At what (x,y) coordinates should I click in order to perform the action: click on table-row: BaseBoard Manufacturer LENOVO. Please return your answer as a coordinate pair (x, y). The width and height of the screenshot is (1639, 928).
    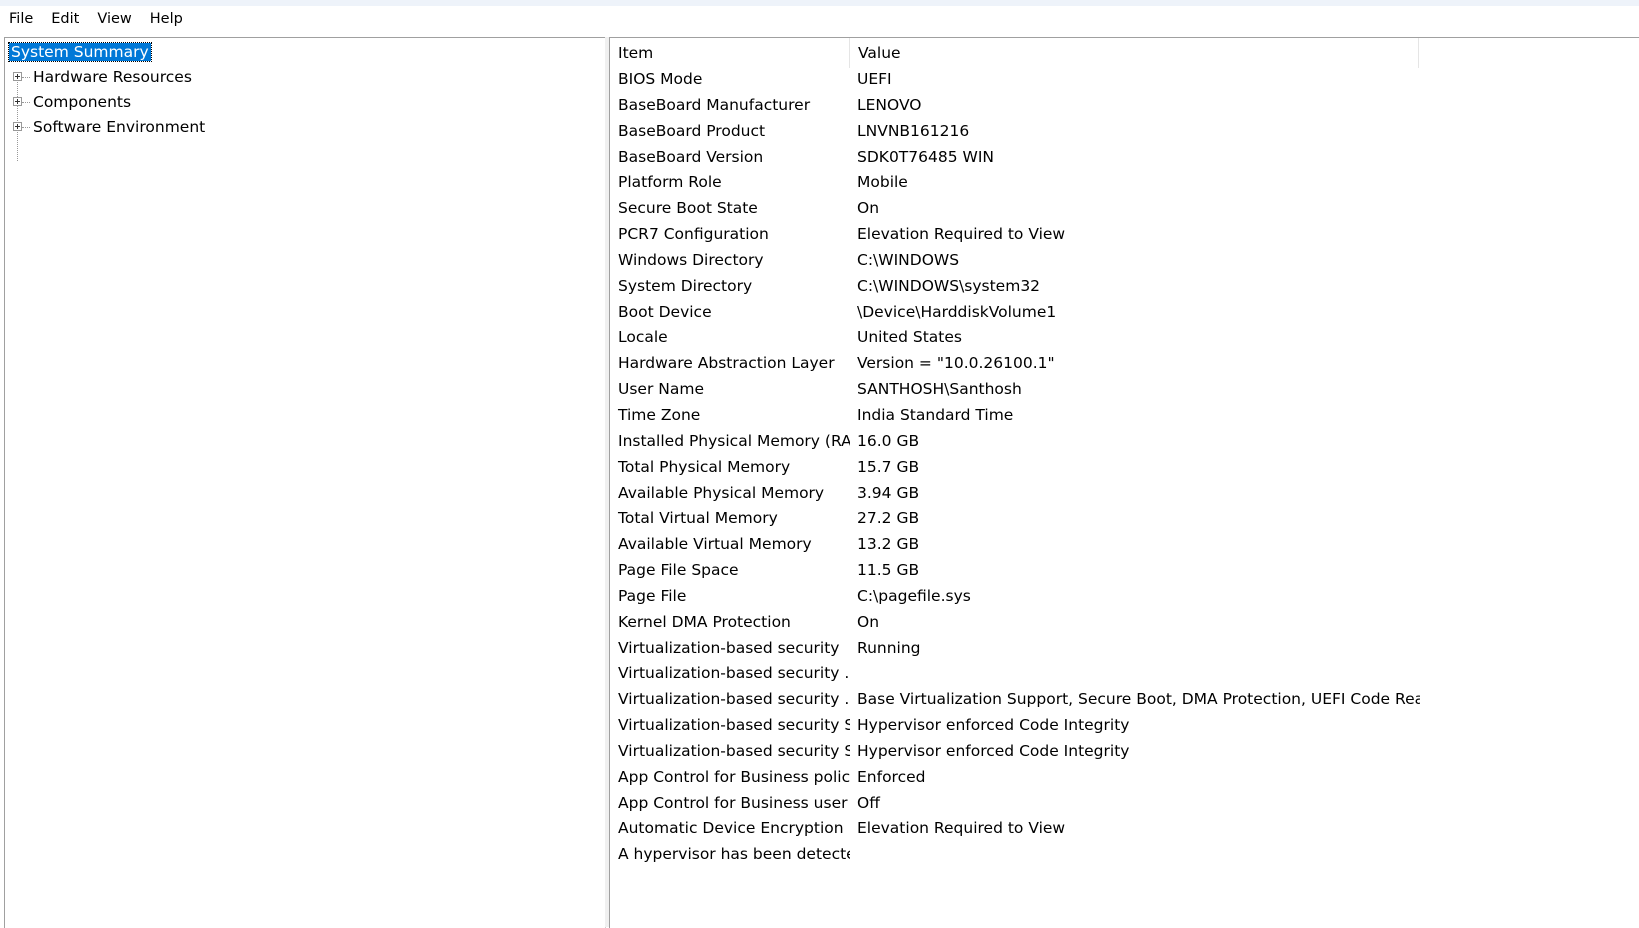
    Looking at the image, I should click on (1015, 106).